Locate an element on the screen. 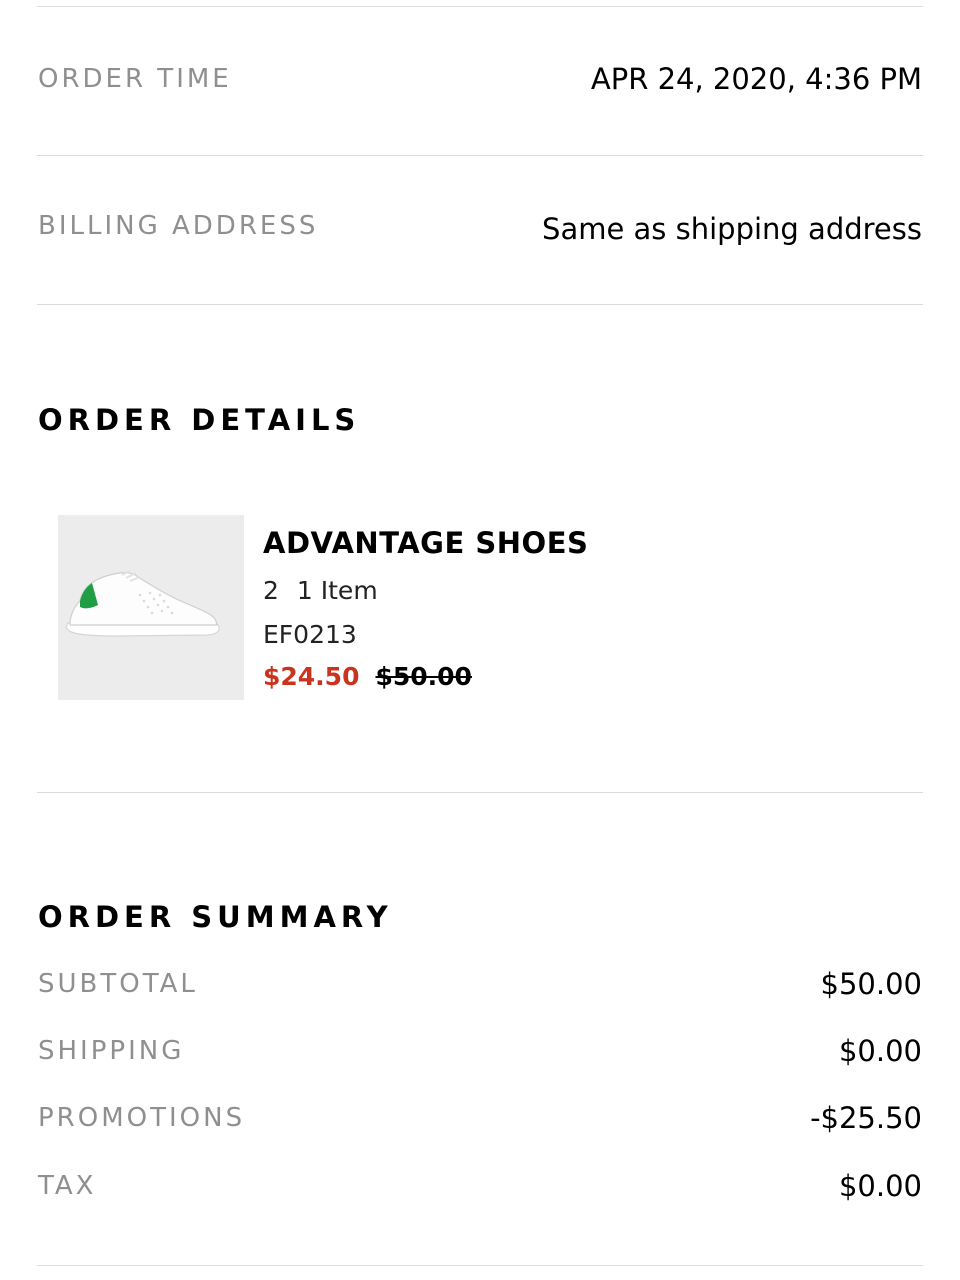 The image size is (960, 1280). product-quantity: 1 Item is located at coordinates (337, 590).